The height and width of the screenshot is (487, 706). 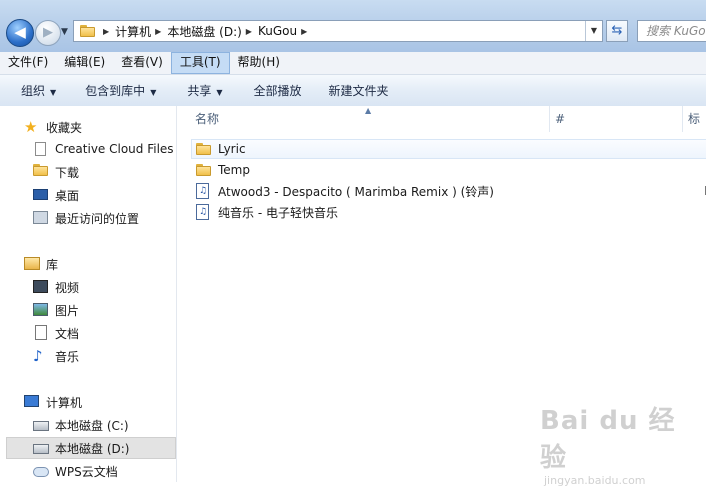 I want to click on new-folder-button: 新建文件夹, so click(x=358, y=90).